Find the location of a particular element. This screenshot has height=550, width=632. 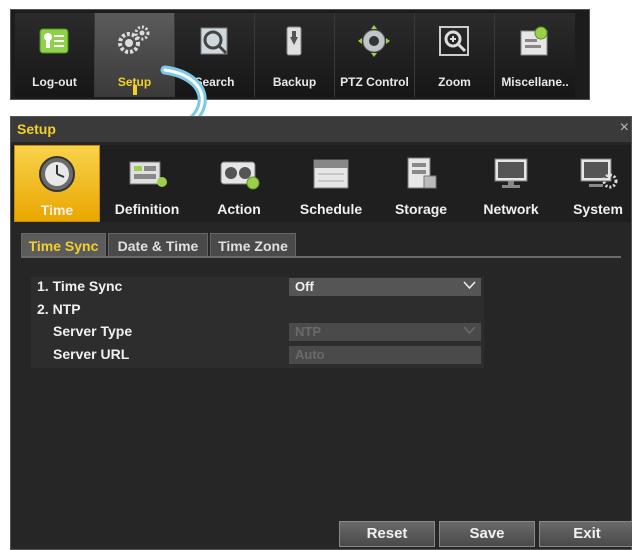

toolbar-backup-button: Backup is located at coordinates (295, 55).